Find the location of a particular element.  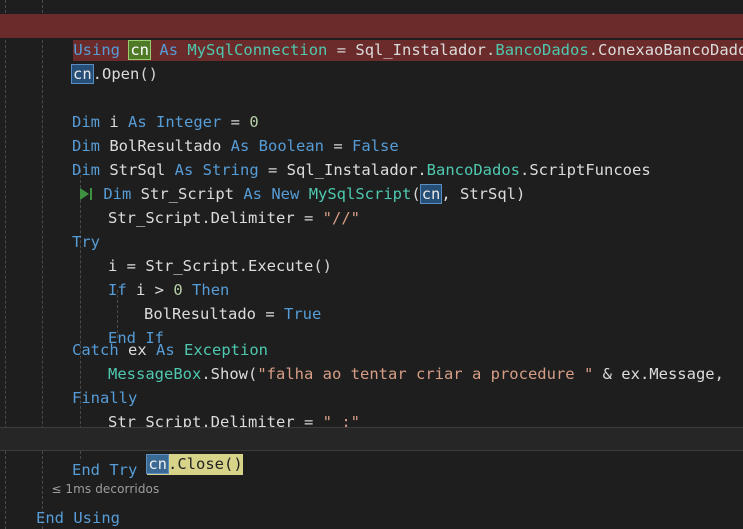

perf-tip-label: ≤ 1ms decorridos is located at coordinates (105, 489).